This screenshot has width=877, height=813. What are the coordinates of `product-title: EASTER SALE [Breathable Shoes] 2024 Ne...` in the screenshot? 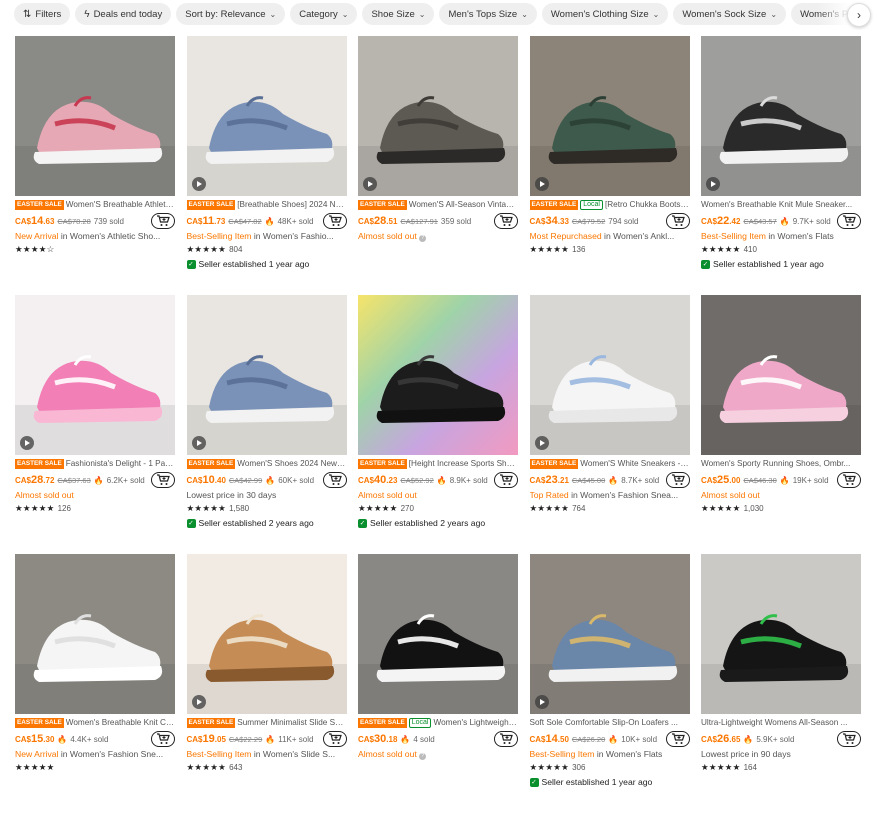 It's located at (266, 204).